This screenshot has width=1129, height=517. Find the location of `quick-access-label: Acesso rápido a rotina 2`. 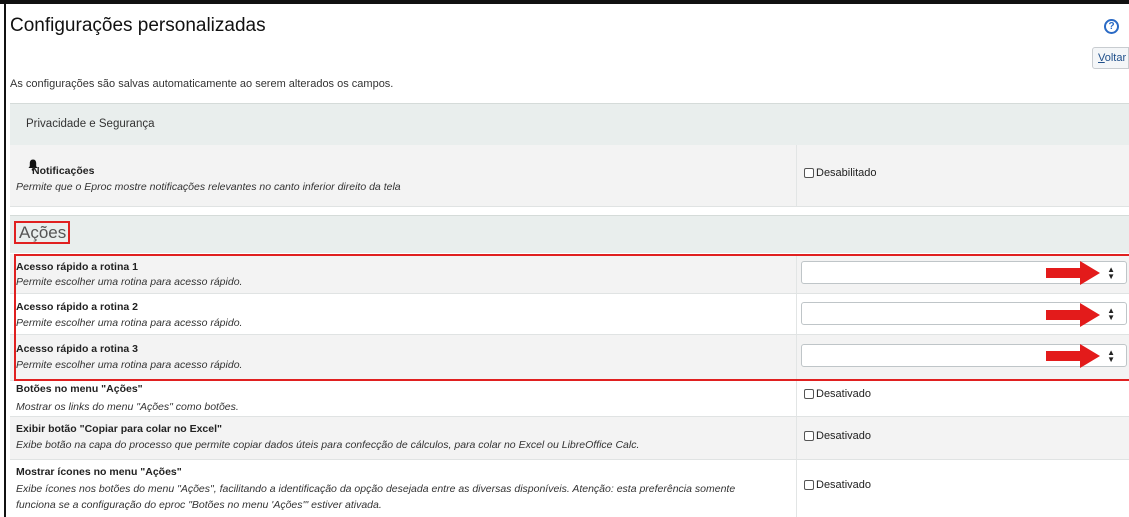

quick-access-label: Acesso rápido a rotina 2 is located at coordinates (77, 307).